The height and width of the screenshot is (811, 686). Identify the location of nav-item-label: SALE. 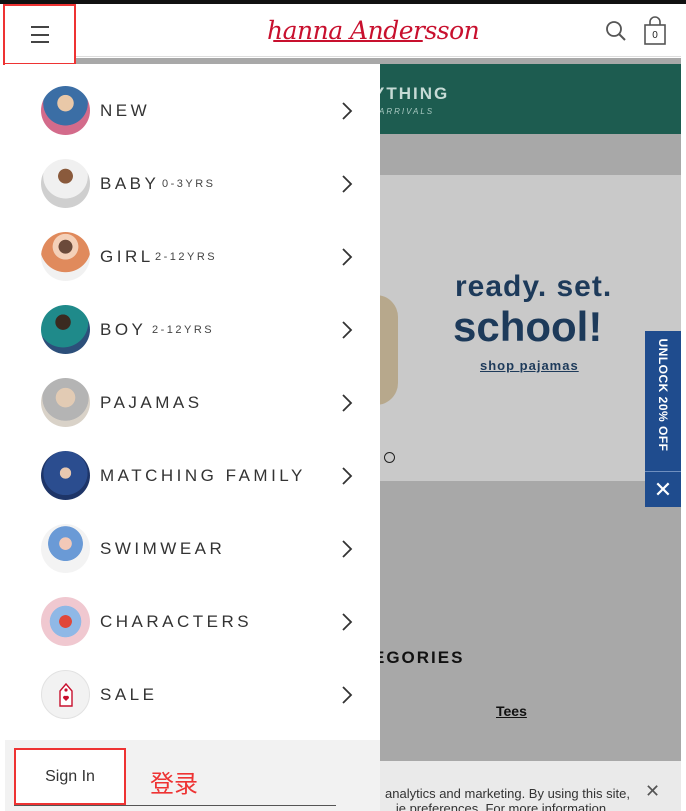
(129, 694).